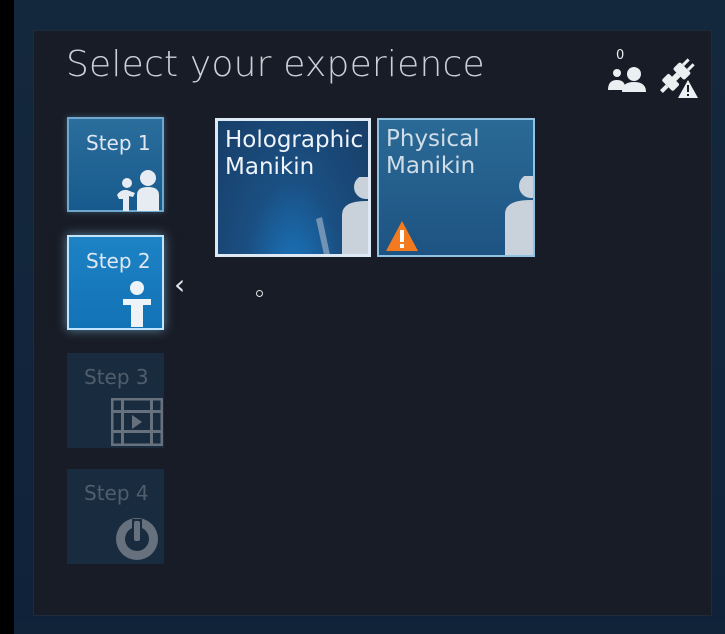 This screenshot has width=725, height=634. What do you see at coordinates (138, 190) in the screenshot?
I see `people-icon` at bounding box center [138, 190].